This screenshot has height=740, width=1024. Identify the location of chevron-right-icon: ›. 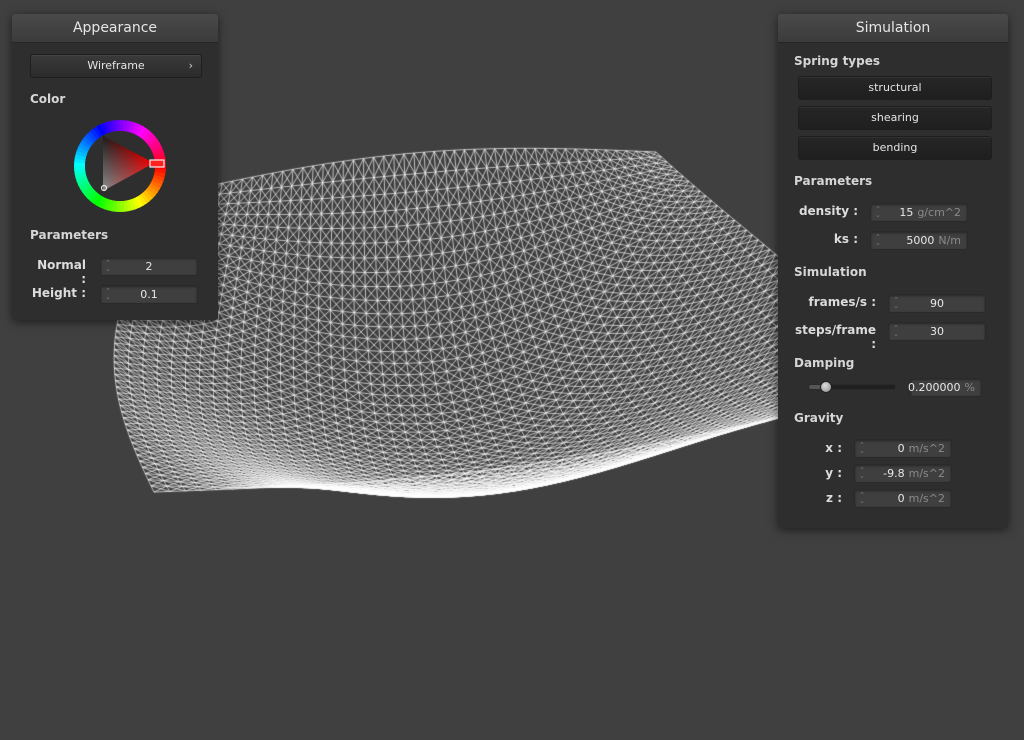
(190, 65).